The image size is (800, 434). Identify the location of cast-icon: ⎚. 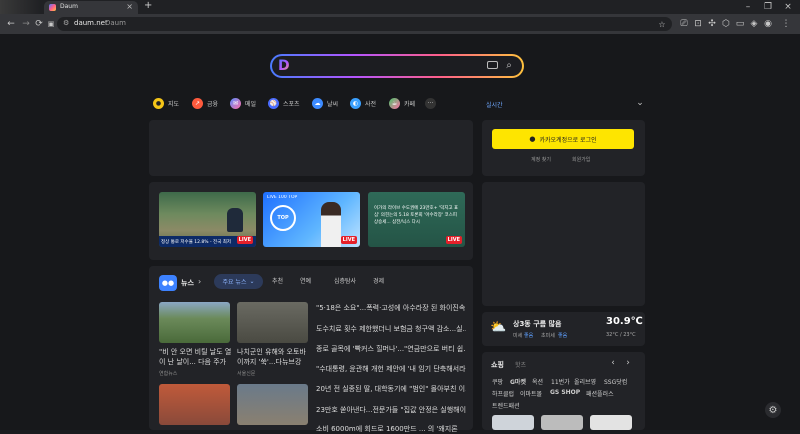
(684, 24).